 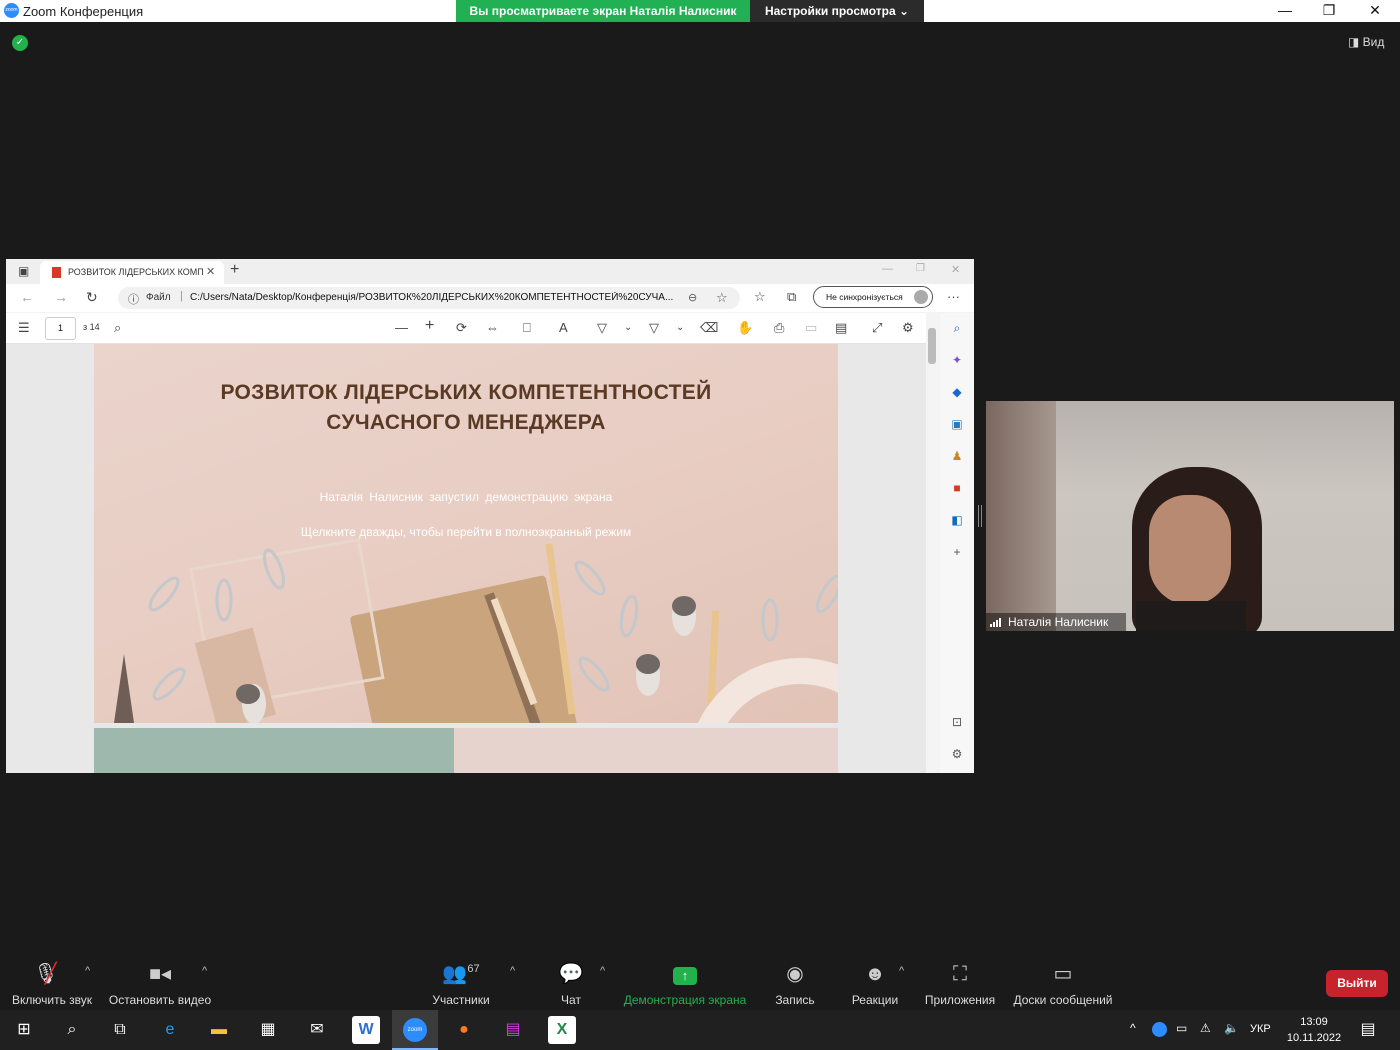 I want to click on taskbar-search-icon: ⌕, so click(x=72, y=1030).